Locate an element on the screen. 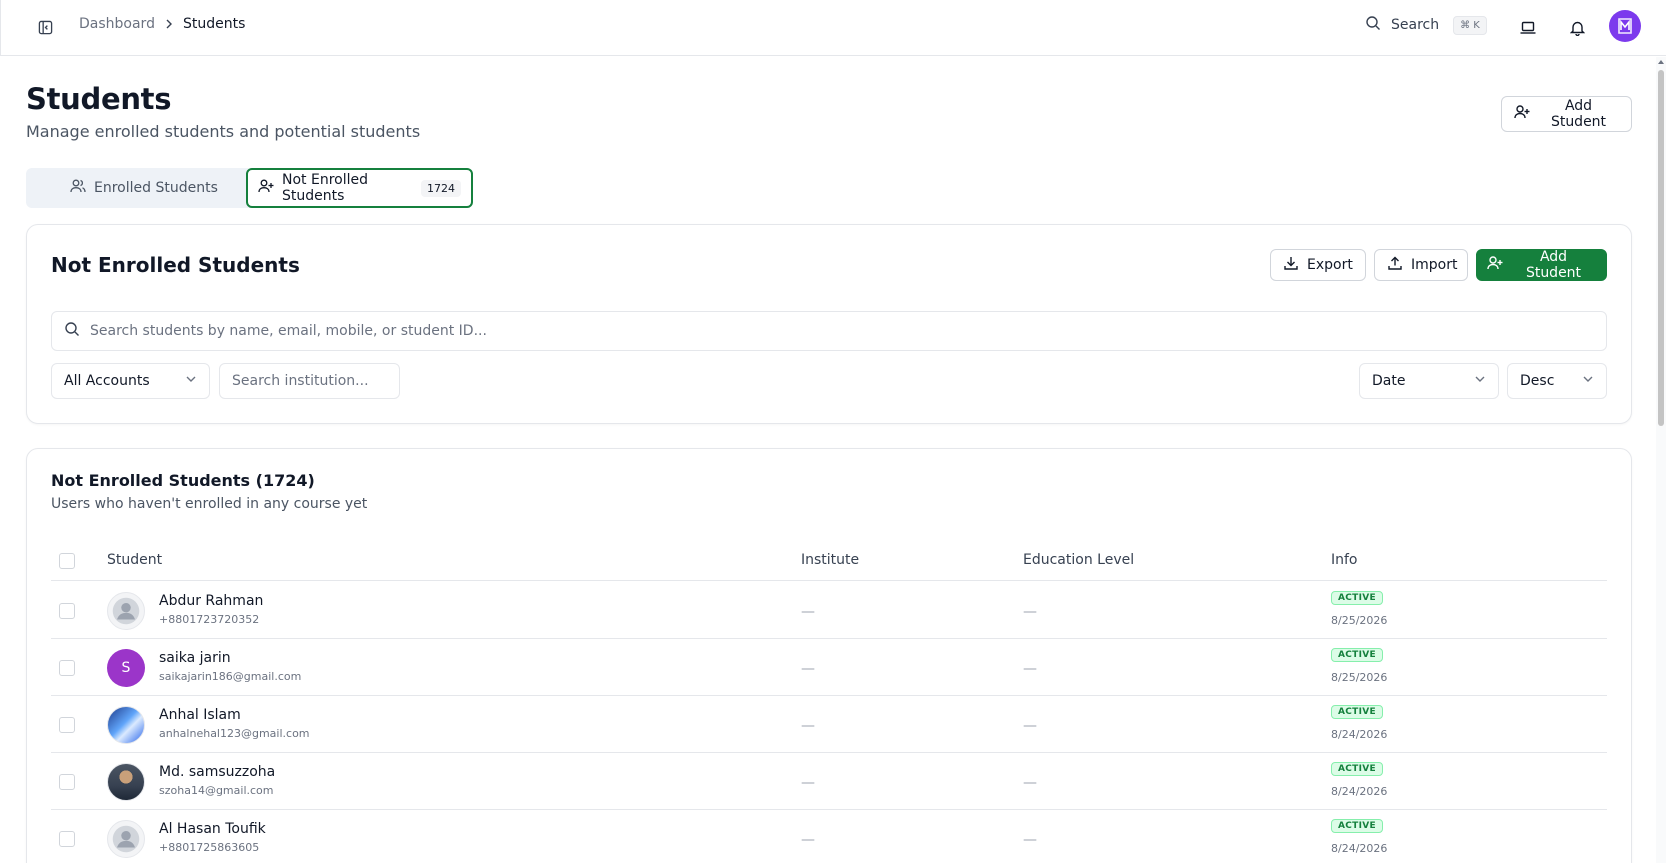 The height and width of the screenshot is (863, 1666). count-badge: 1724 is located at coordinates (441, 188).